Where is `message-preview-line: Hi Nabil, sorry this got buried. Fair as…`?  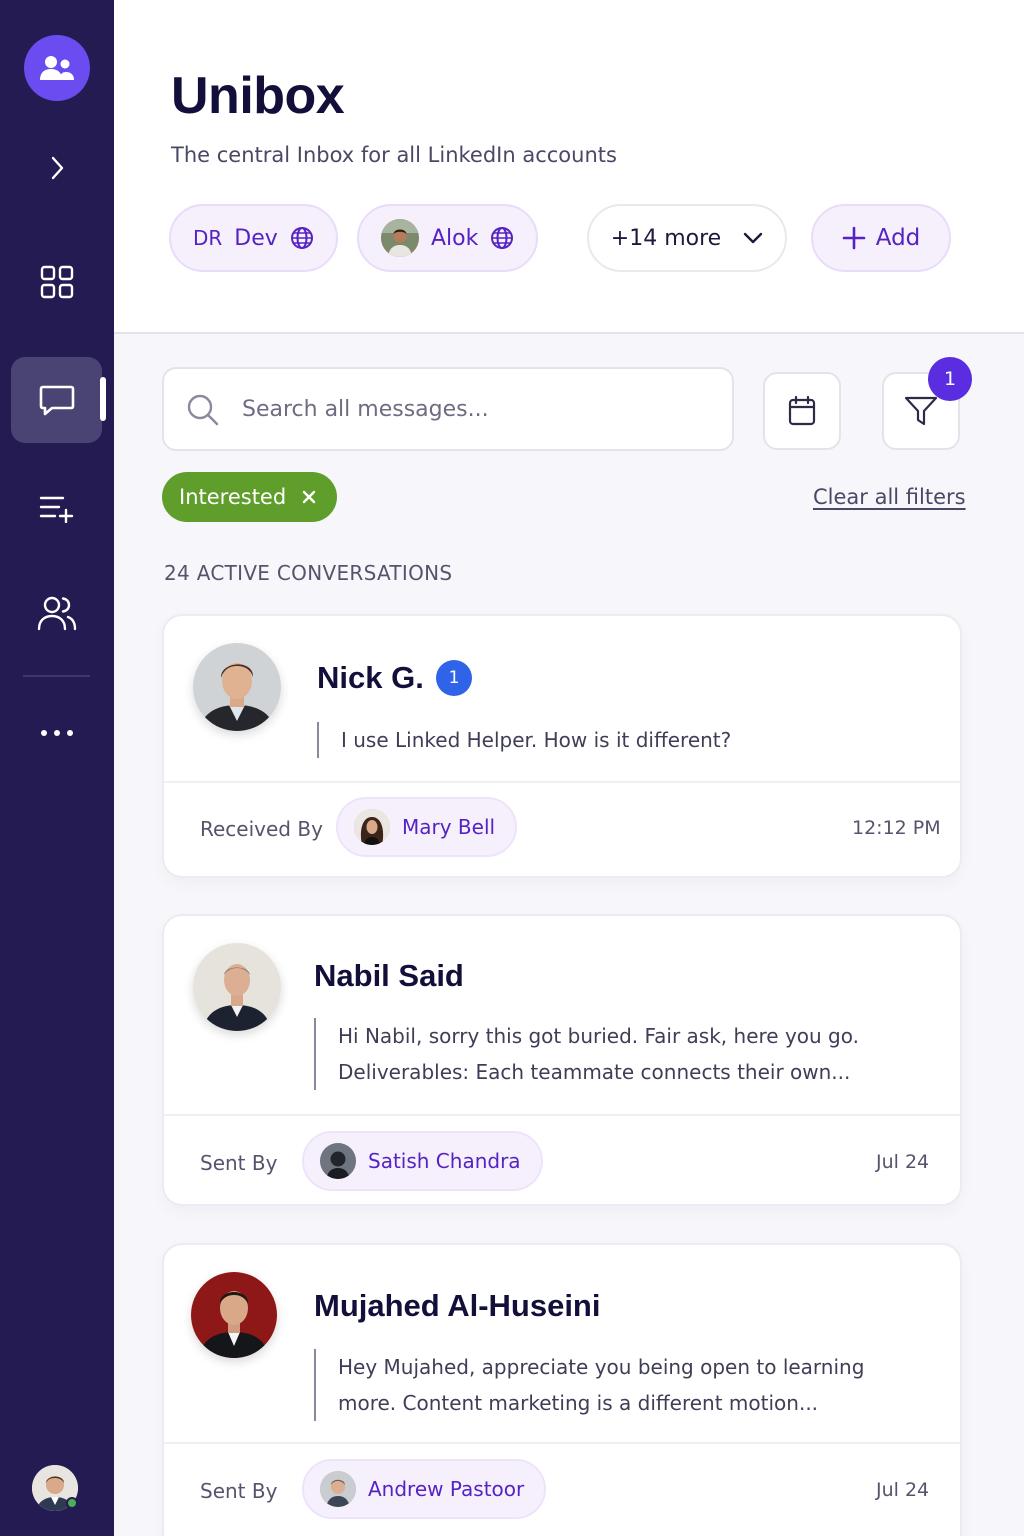 message-preview-line: Hi Nabil, sorry this got buried. Fair as… is located at coordinates (598, 1036).